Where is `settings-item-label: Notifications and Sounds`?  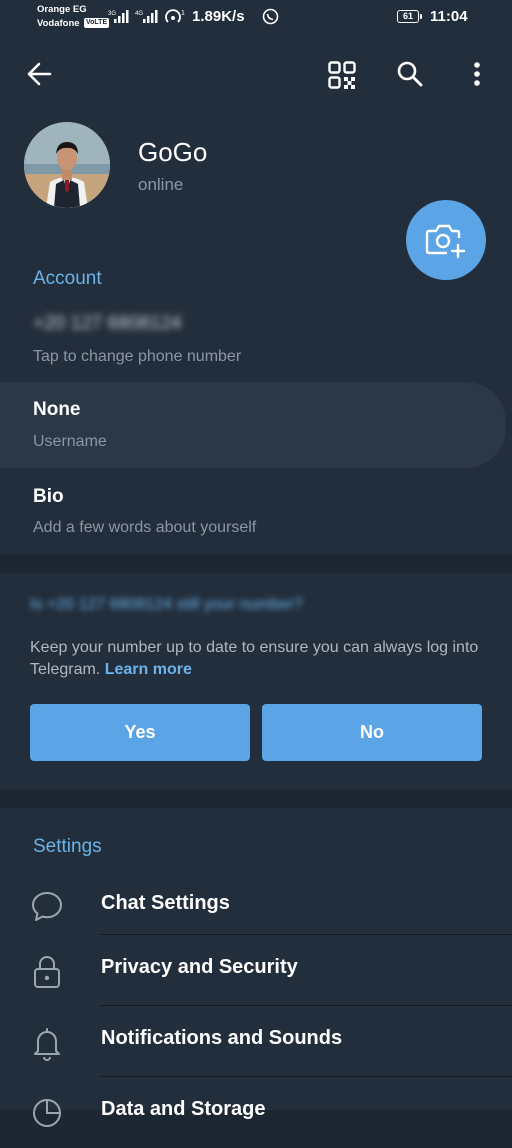 settings-item-label: Notifications and Sounds is located at coordinates (222, 1038).